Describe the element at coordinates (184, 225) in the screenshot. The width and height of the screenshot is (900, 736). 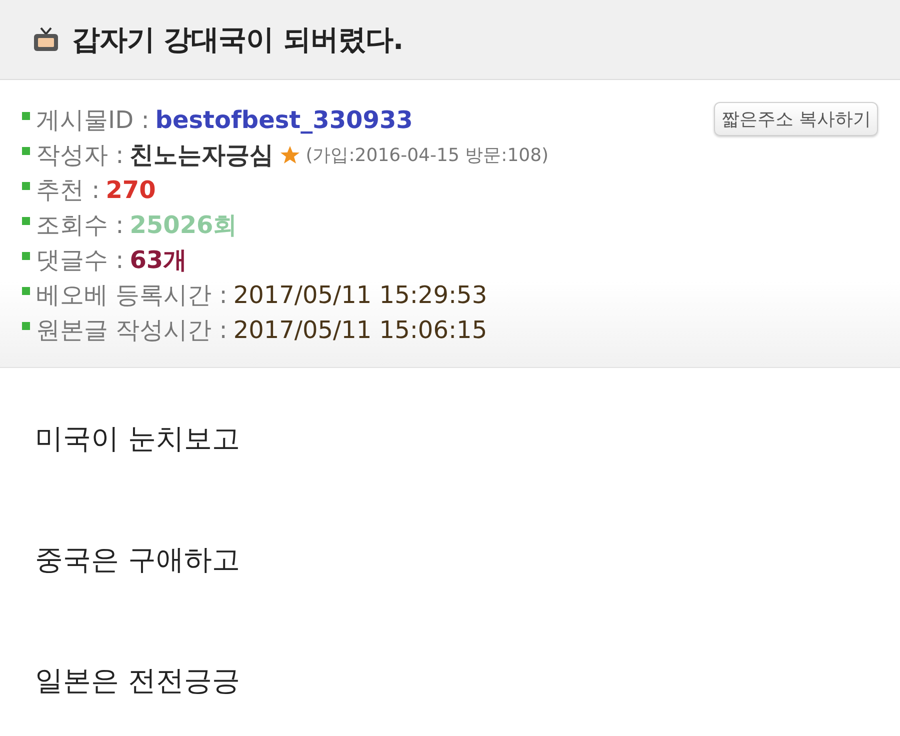
I see `info-value: 25026회` at that location.